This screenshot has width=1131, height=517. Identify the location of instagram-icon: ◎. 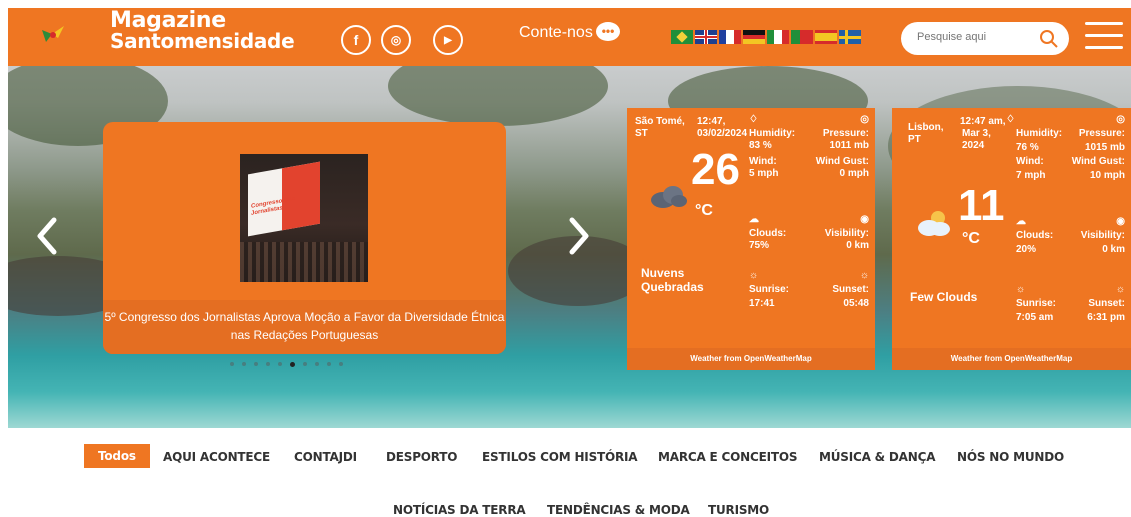
(396, 40).